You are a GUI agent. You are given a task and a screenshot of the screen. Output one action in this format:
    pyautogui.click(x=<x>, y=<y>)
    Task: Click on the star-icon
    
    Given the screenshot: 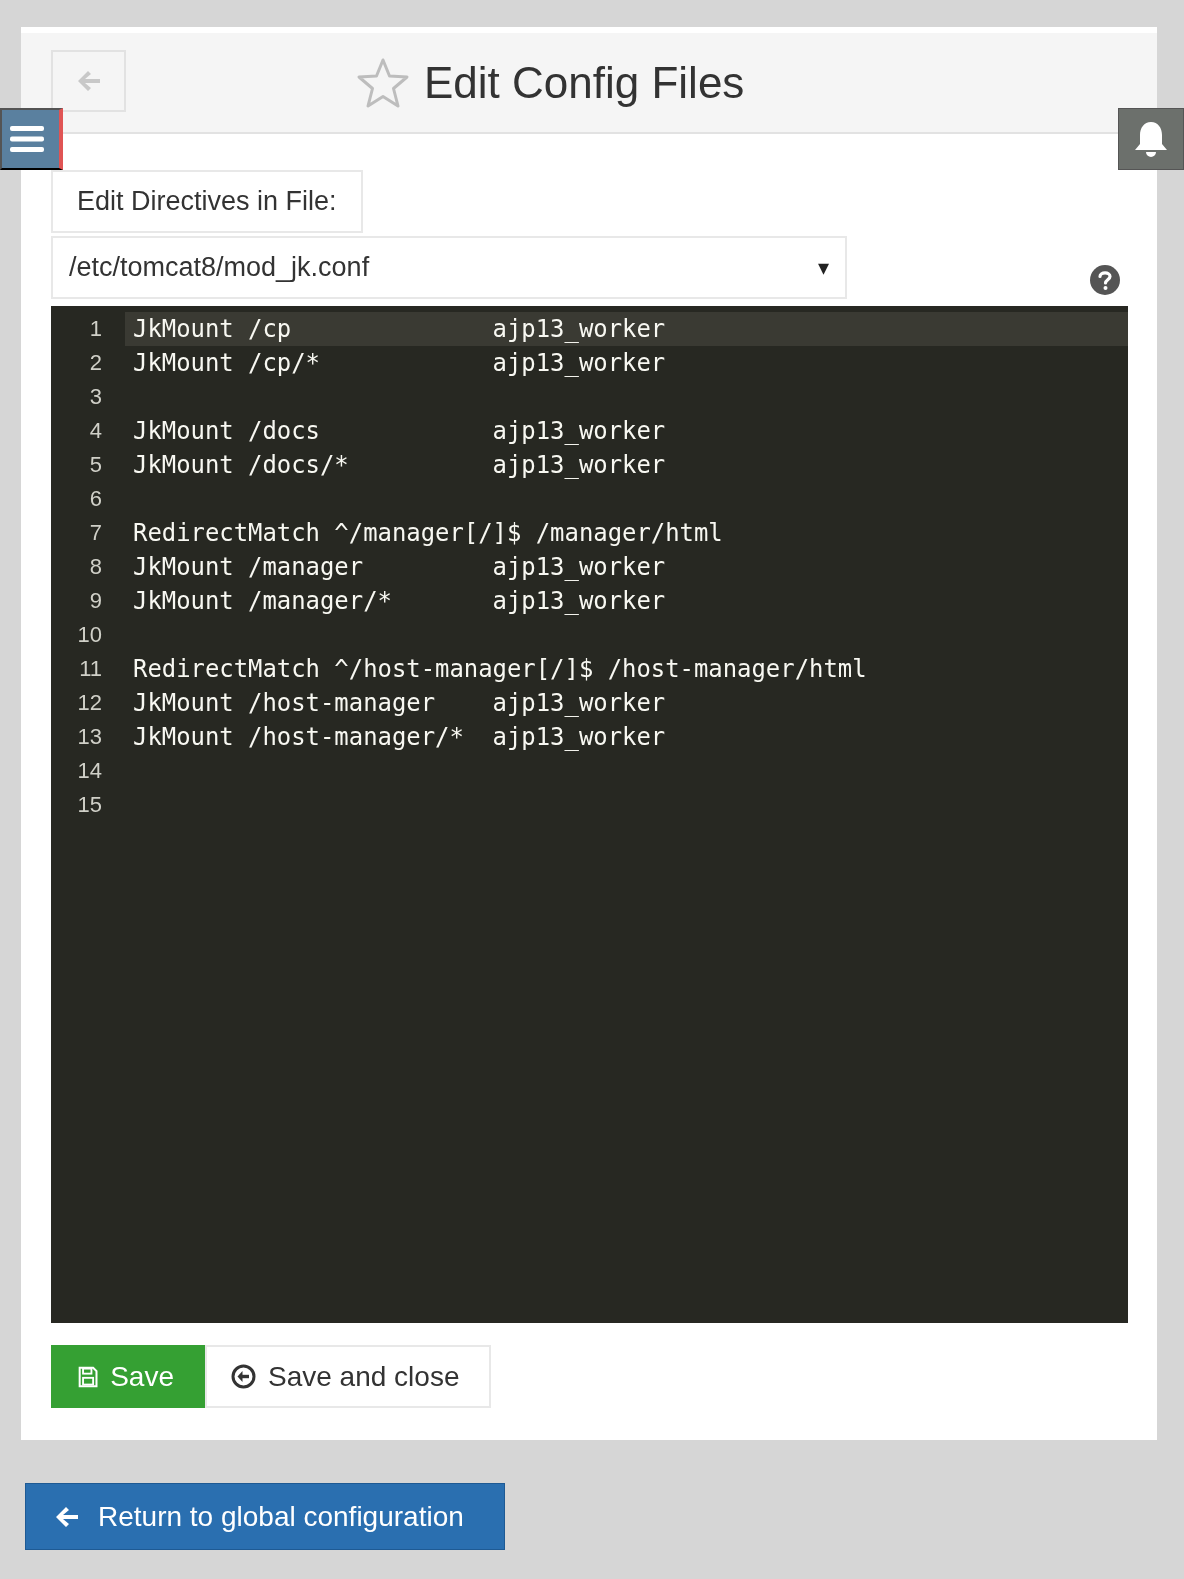 What is the action you would take?
    pyautogui.click(x=383, y=82)
    